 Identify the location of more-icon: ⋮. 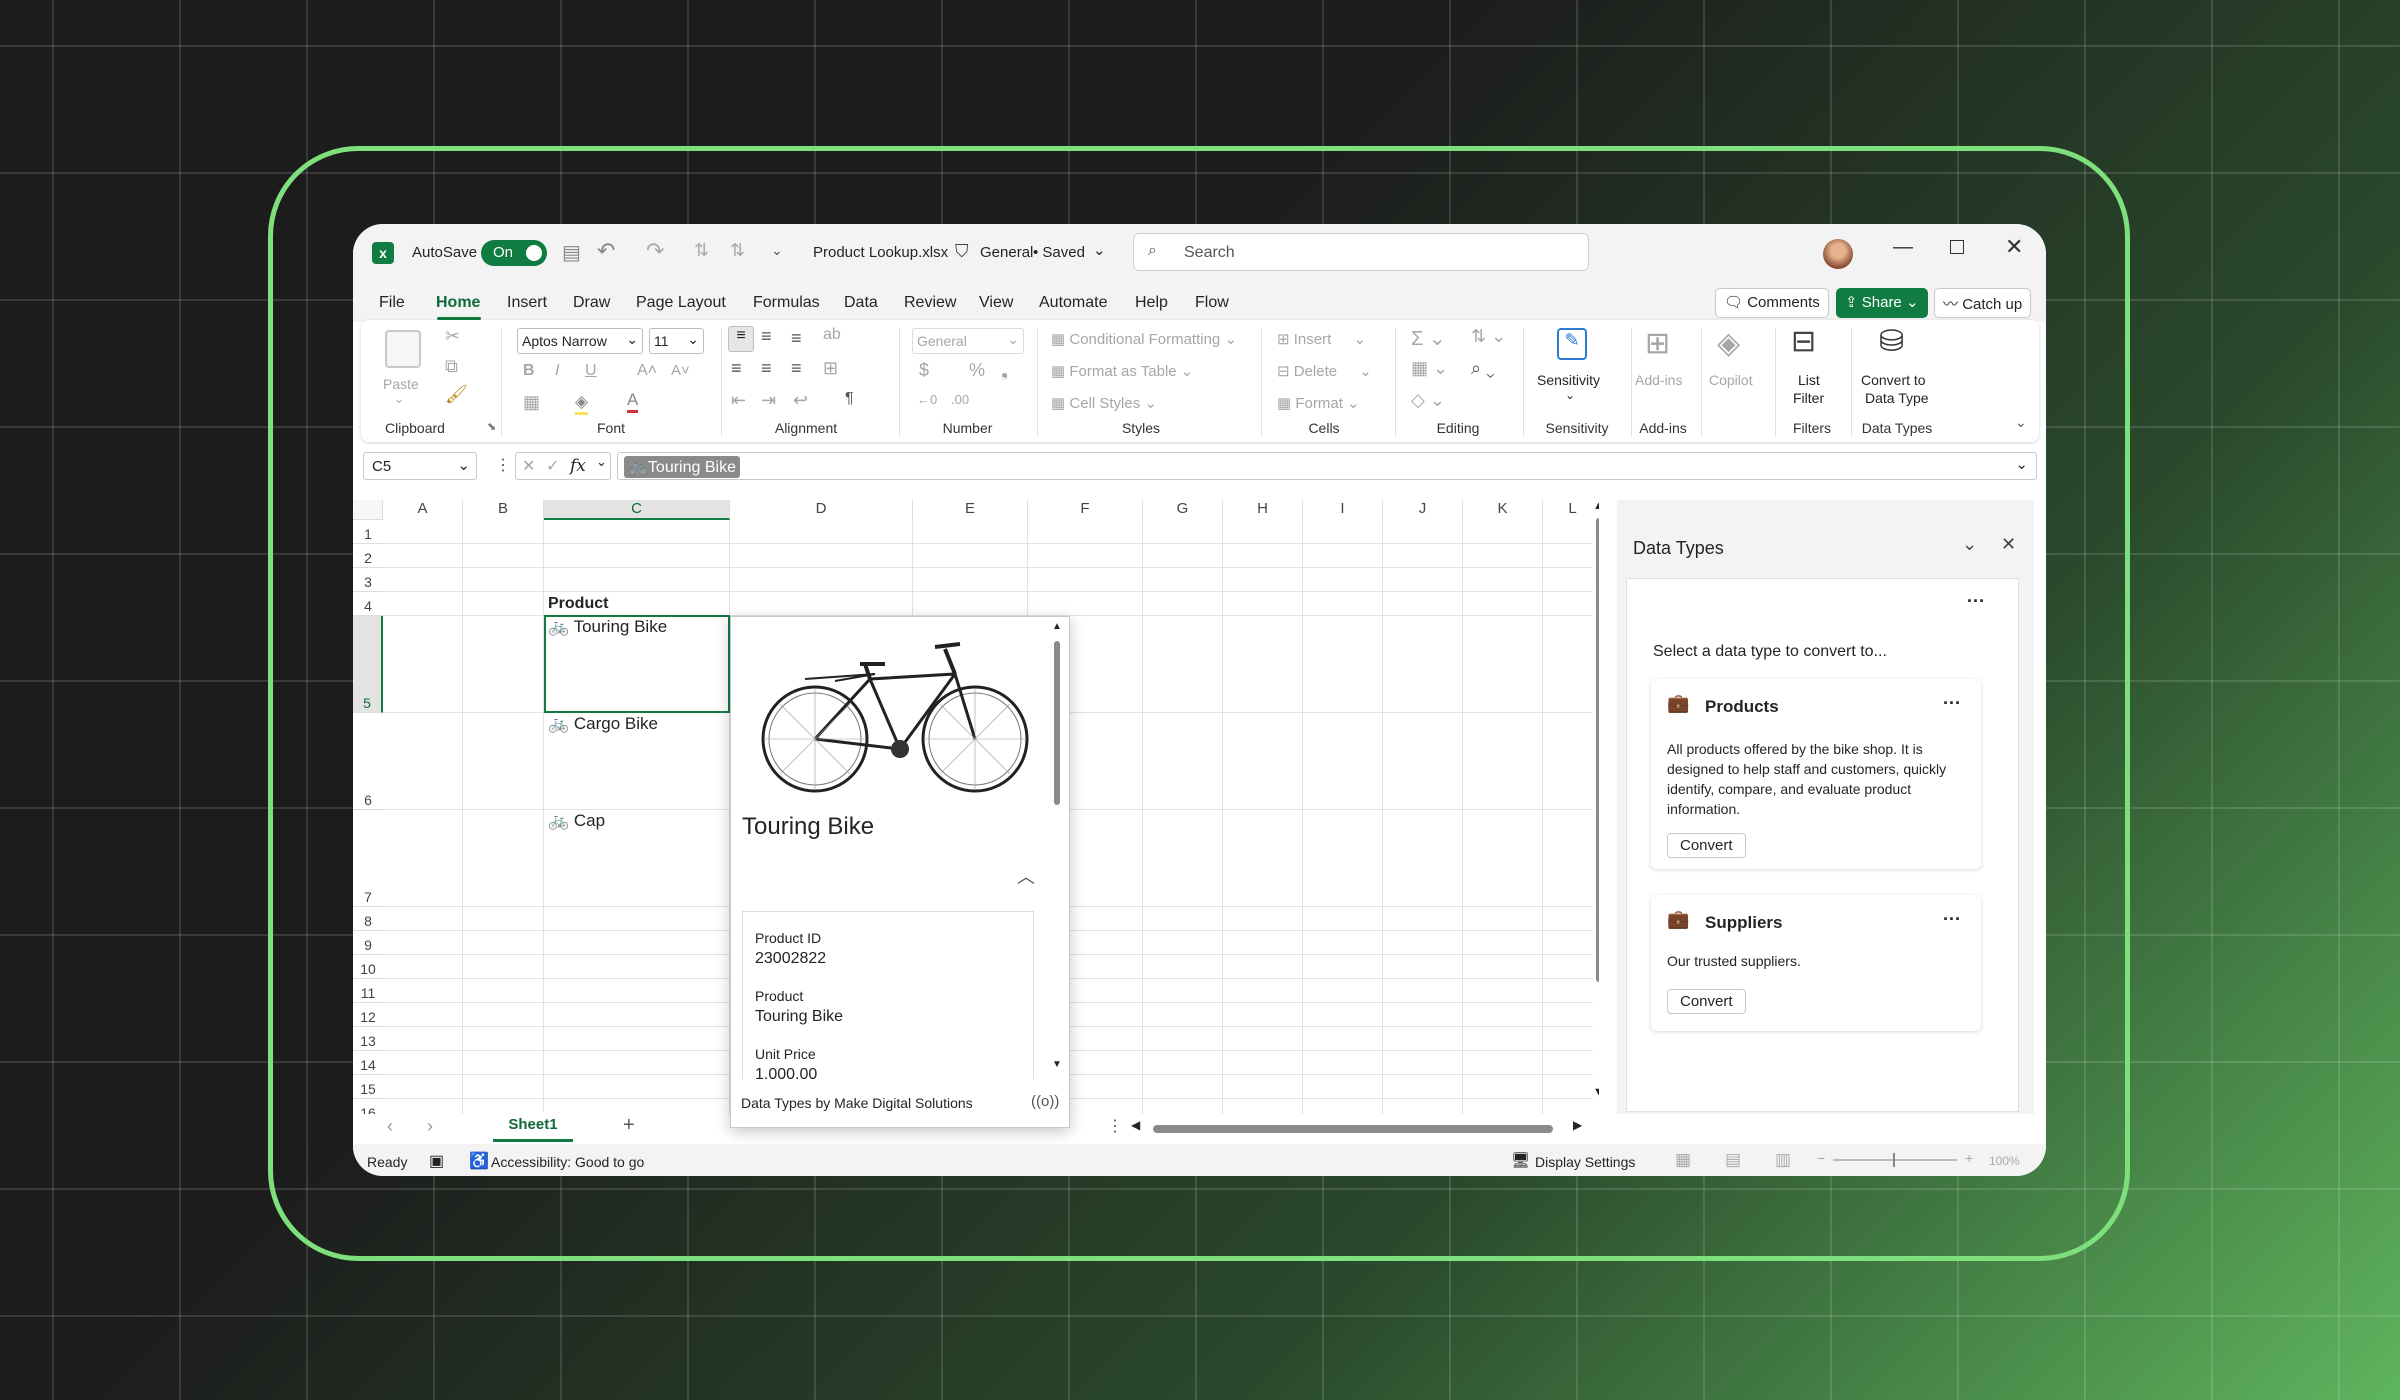
(1115, 1126).